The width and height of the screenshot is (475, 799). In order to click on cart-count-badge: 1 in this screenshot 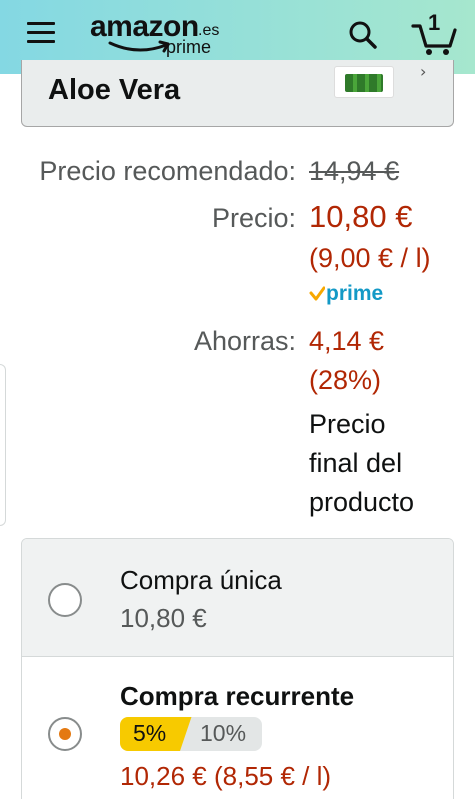, I will do `click(434, 22)`.